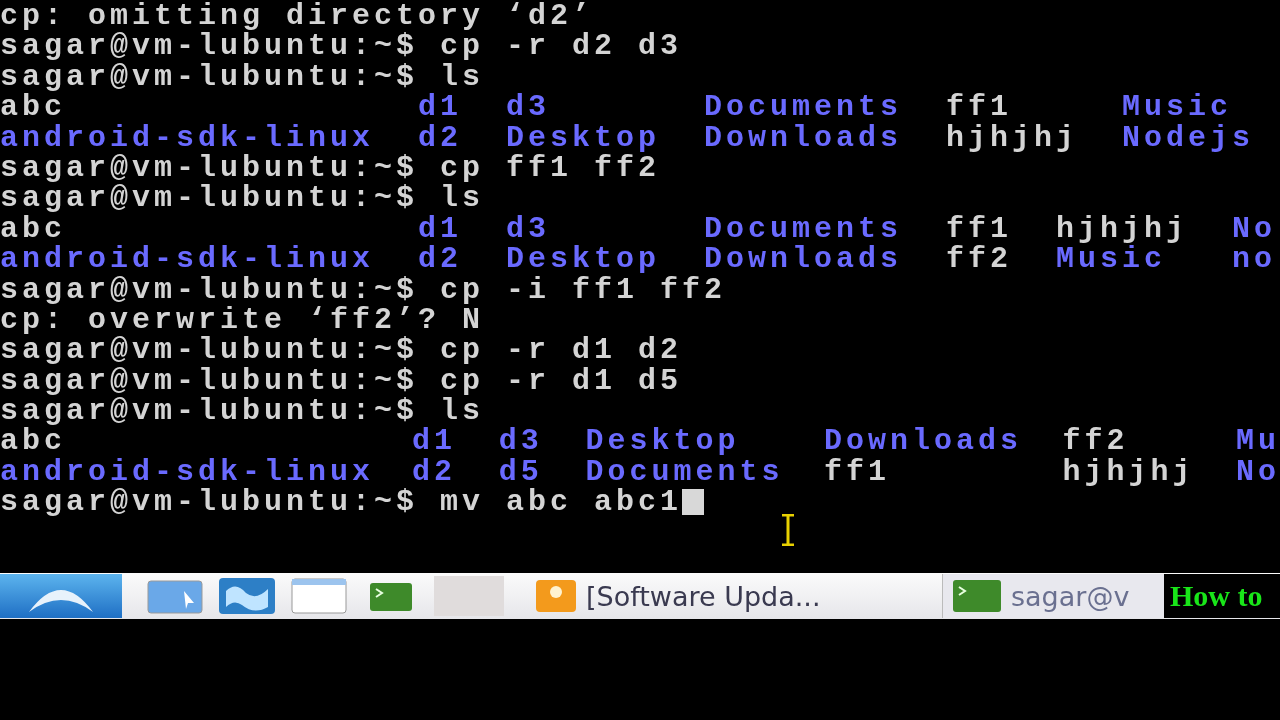  What do you see at coordinates (341, 502) in the screenshot?
I see `command-line: sagar@vm-lubuntu:~$ mv abc abc1` at bounding box center [341, 502].